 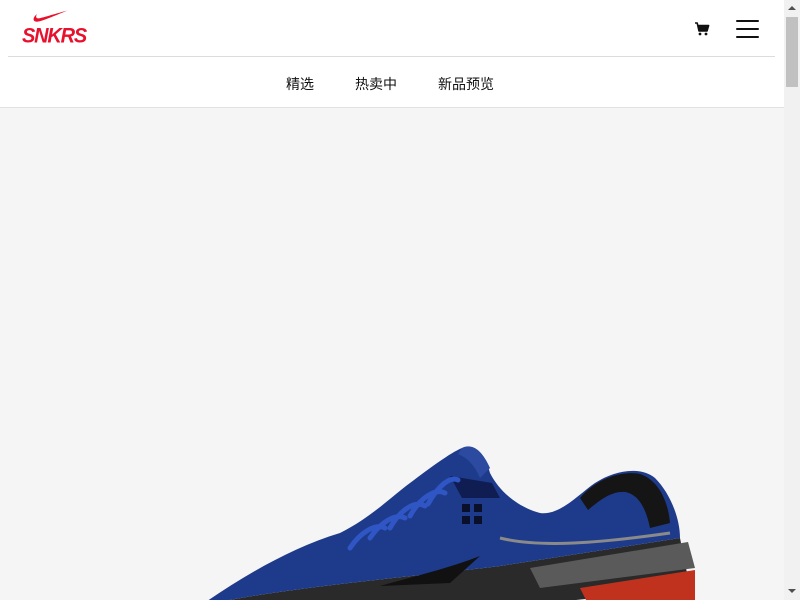 I want to click on cart-icon, so click(x=702, y=29).